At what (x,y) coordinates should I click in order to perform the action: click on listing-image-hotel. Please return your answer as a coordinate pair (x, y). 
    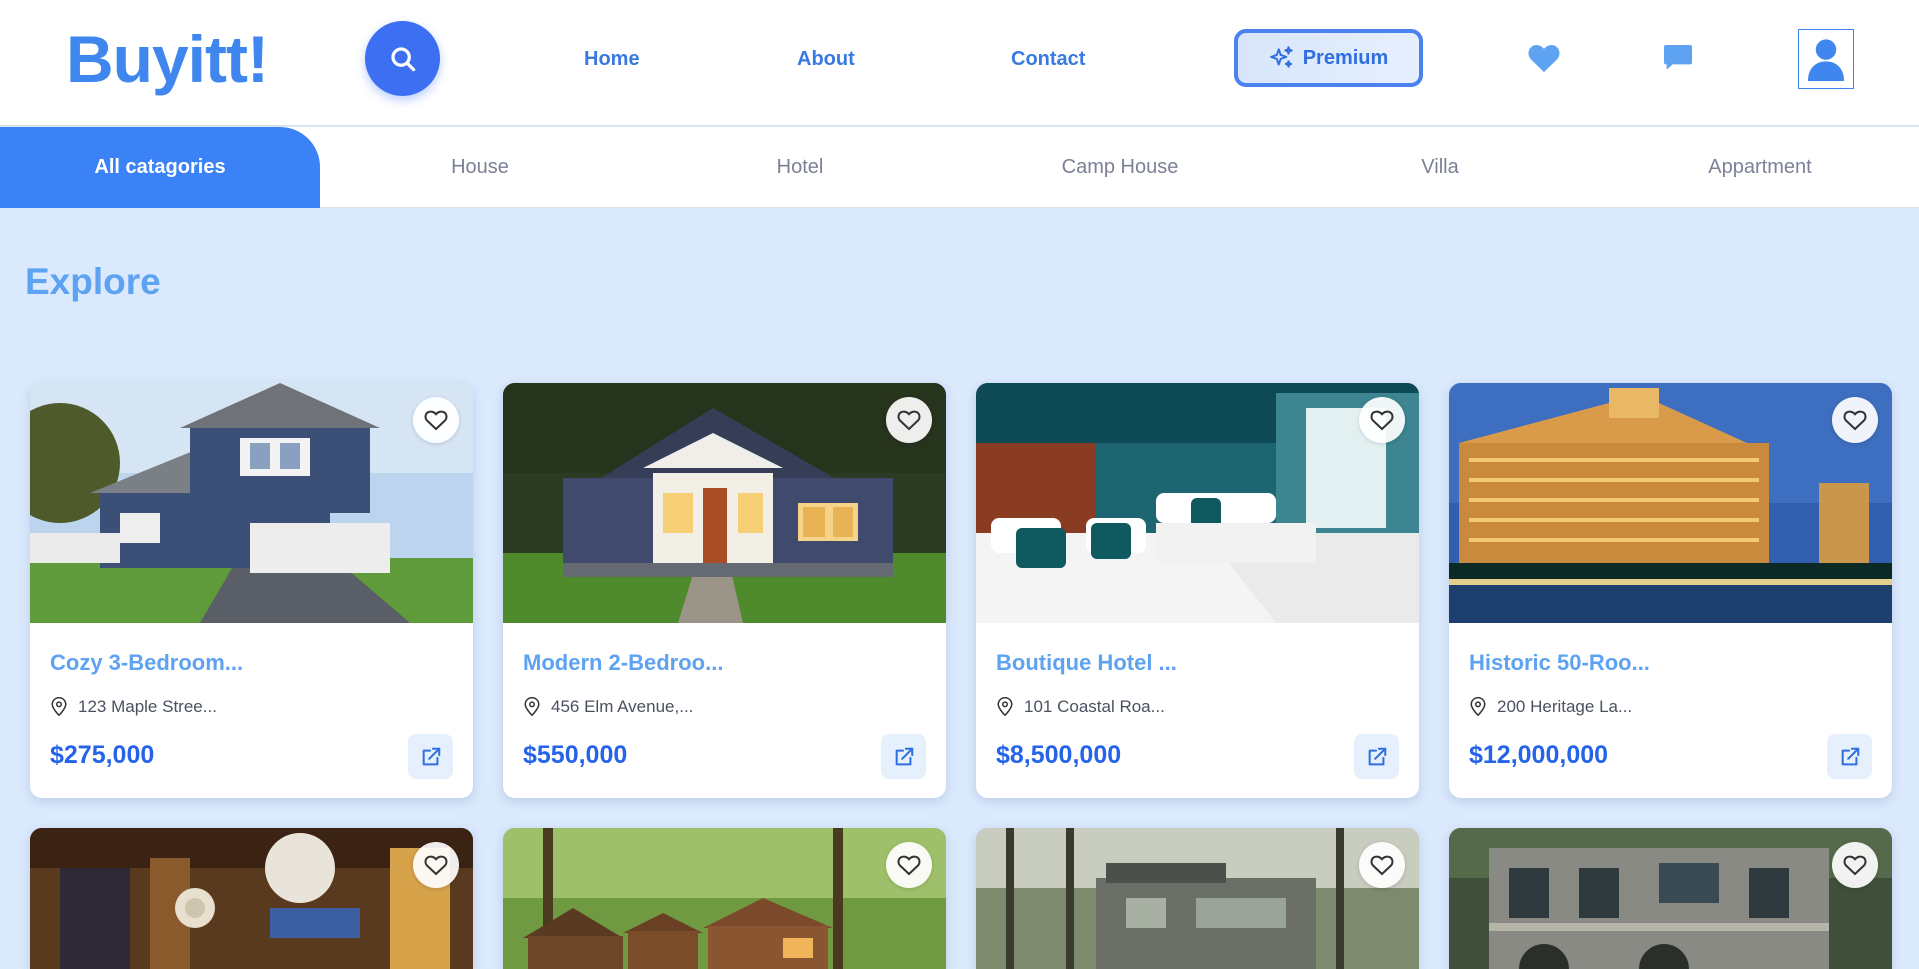
    Looking at the image, I should click on (1670, 503).